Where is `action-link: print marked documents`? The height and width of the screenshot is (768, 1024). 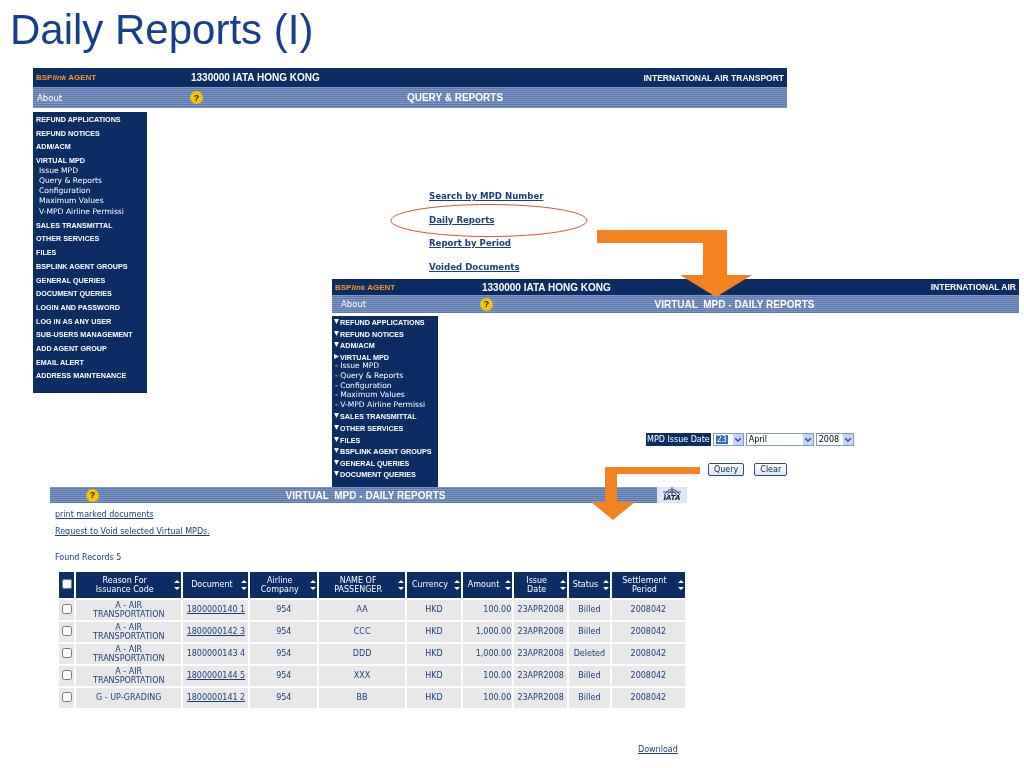 action-link: print marked documents is located at coordinates (371, 515).